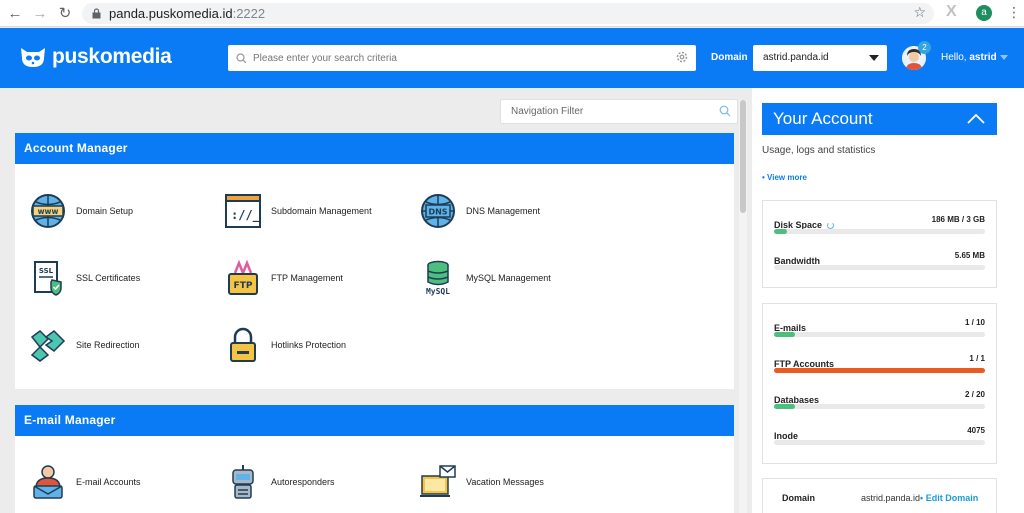 Image resolution: width=1024 pixels, height=513 pixels. Describe the element at coordinates (309, 345) in the screenshot. I see `tile-label: Hotlinks Protection` at that location.